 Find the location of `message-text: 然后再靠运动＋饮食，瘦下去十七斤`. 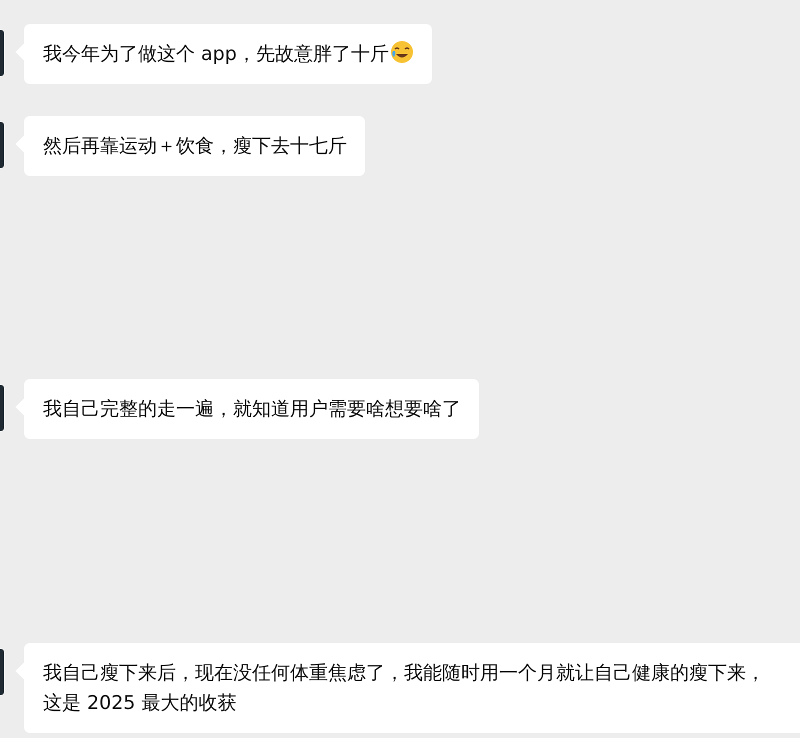

message-text: 然后再靠运动＋饮食，瘦下去十七斤 is located at coordinates (195, 146).